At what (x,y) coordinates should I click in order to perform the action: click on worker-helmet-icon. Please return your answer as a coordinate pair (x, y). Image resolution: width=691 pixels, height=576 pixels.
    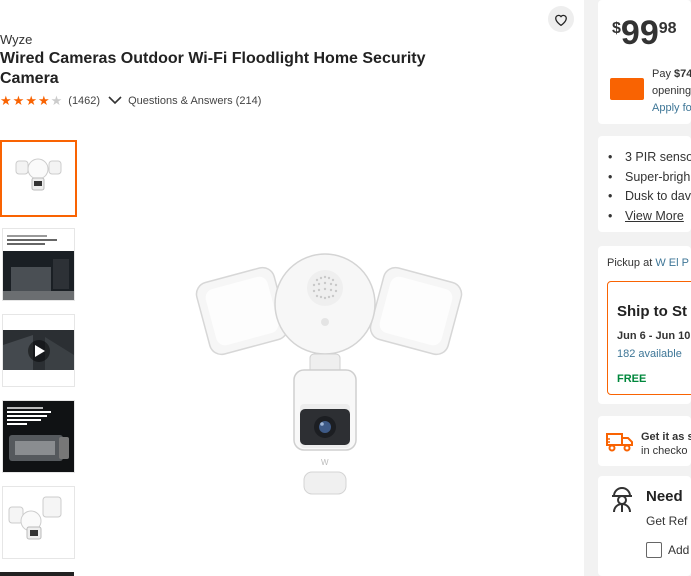
    Looking at the image, I should click on (622, 500).